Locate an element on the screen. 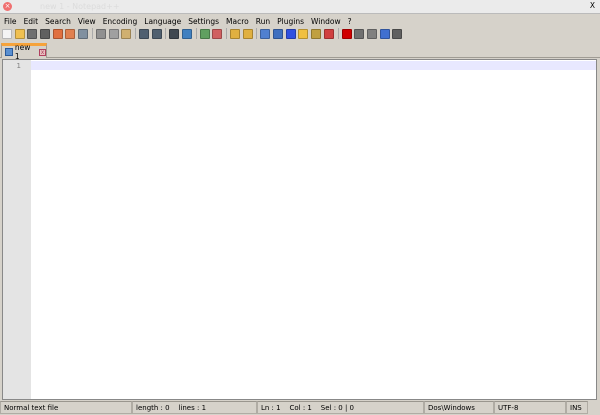 This screenshot has width=600, height=415. close-document-button: X is located at coordinates (592, 5).